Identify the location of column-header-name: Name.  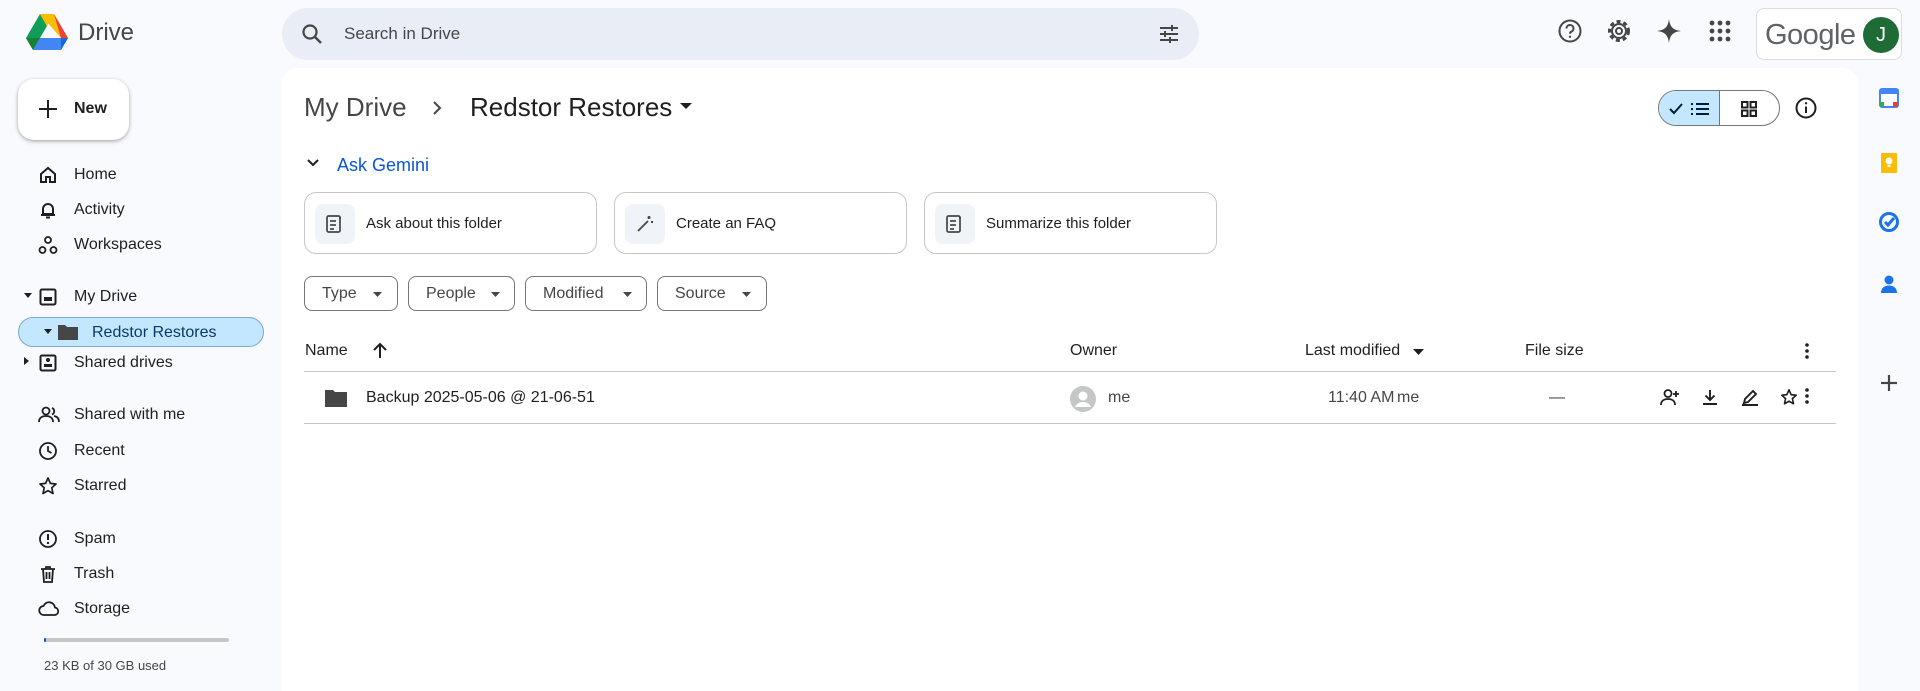
(326, 351).